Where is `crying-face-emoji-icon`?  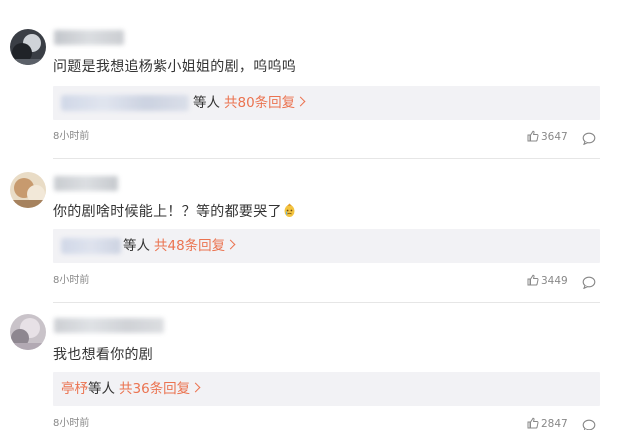
crying-face-emoji-icon is located at coordinates (289, 210).